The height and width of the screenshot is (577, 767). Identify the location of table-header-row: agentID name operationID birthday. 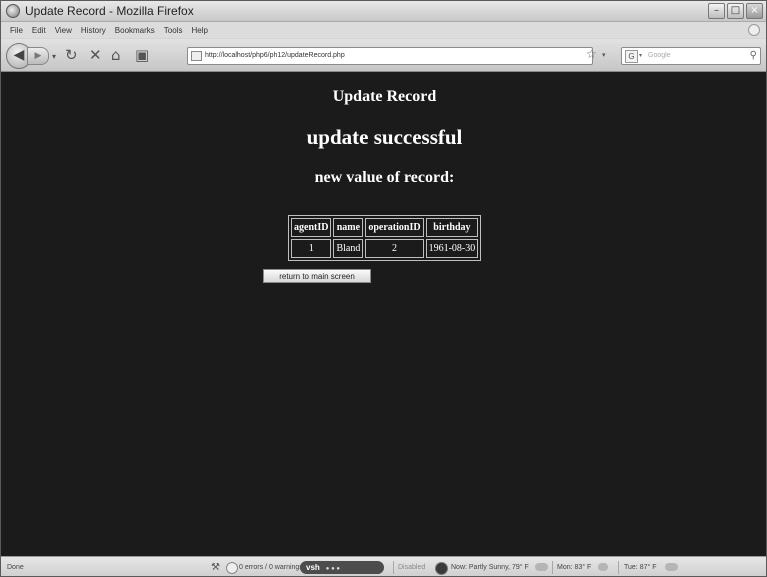
(385, 227).